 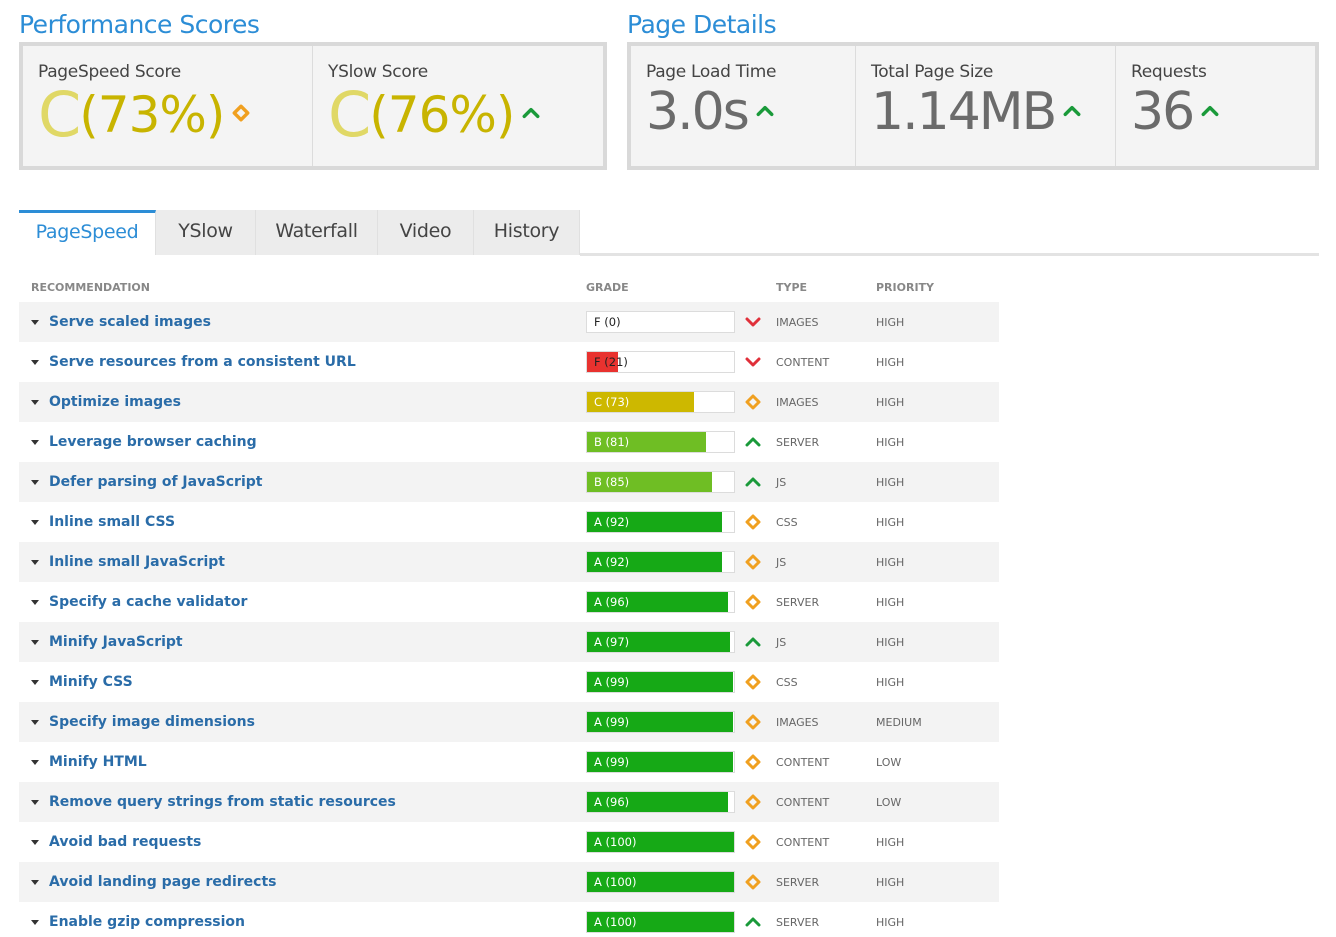 I want to click on grade-cell: A (92), so click(x=681, y=522).